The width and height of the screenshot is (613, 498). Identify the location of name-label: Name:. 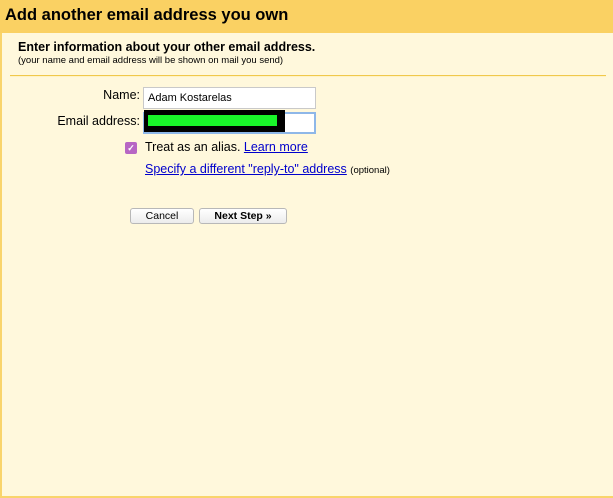
(121, 95).